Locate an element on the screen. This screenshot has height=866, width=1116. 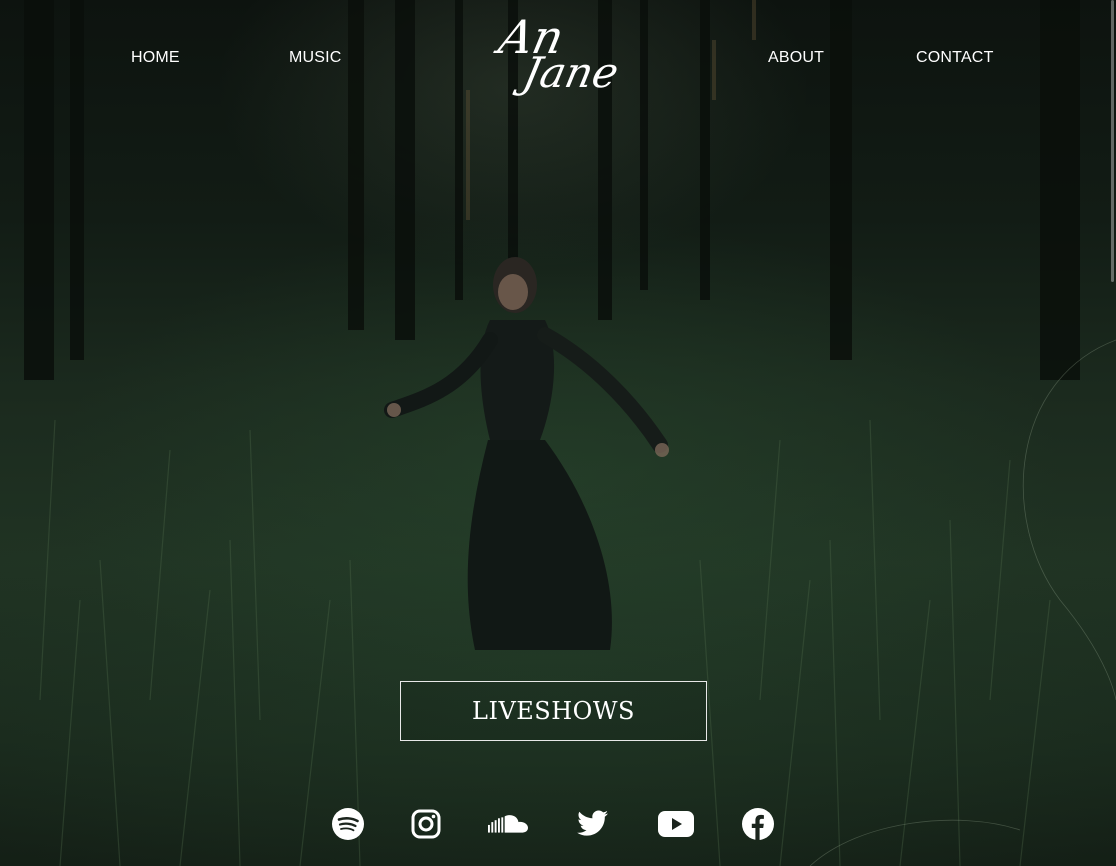
youtube-icon is located at coordinates (676, 824).